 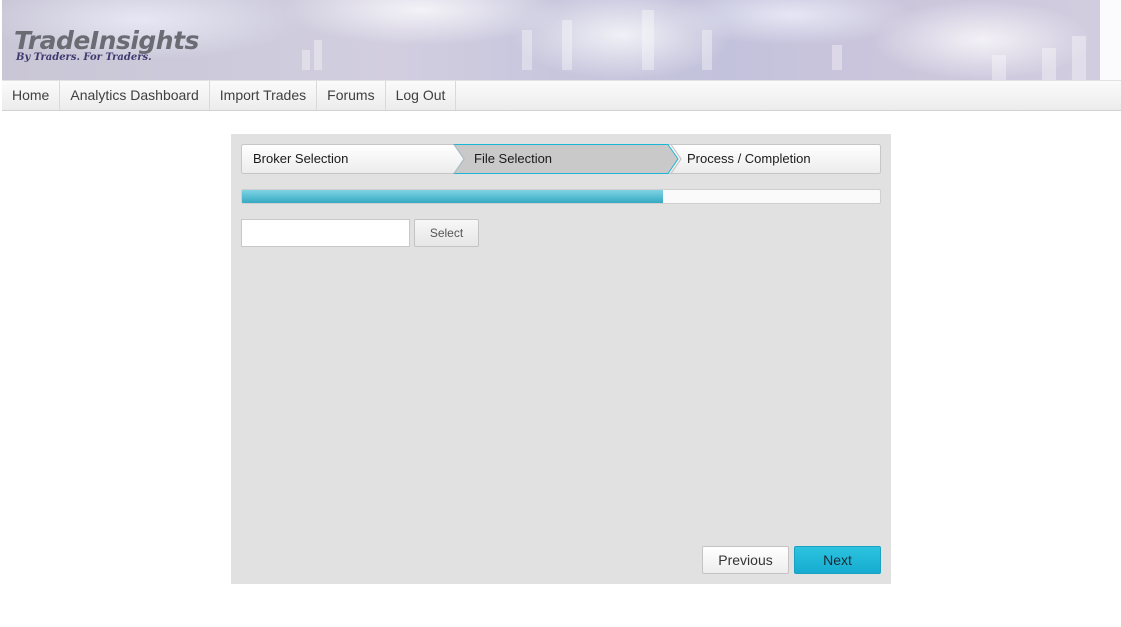 I want to click on file-path-input, so click(x=325, y=233).